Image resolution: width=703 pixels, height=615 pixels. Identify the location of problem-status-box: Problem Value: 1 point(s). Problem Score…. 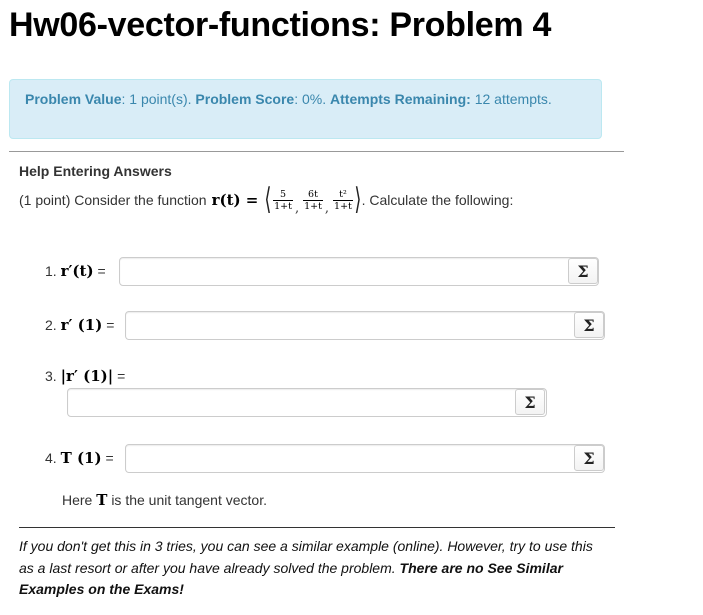
(305, 109).